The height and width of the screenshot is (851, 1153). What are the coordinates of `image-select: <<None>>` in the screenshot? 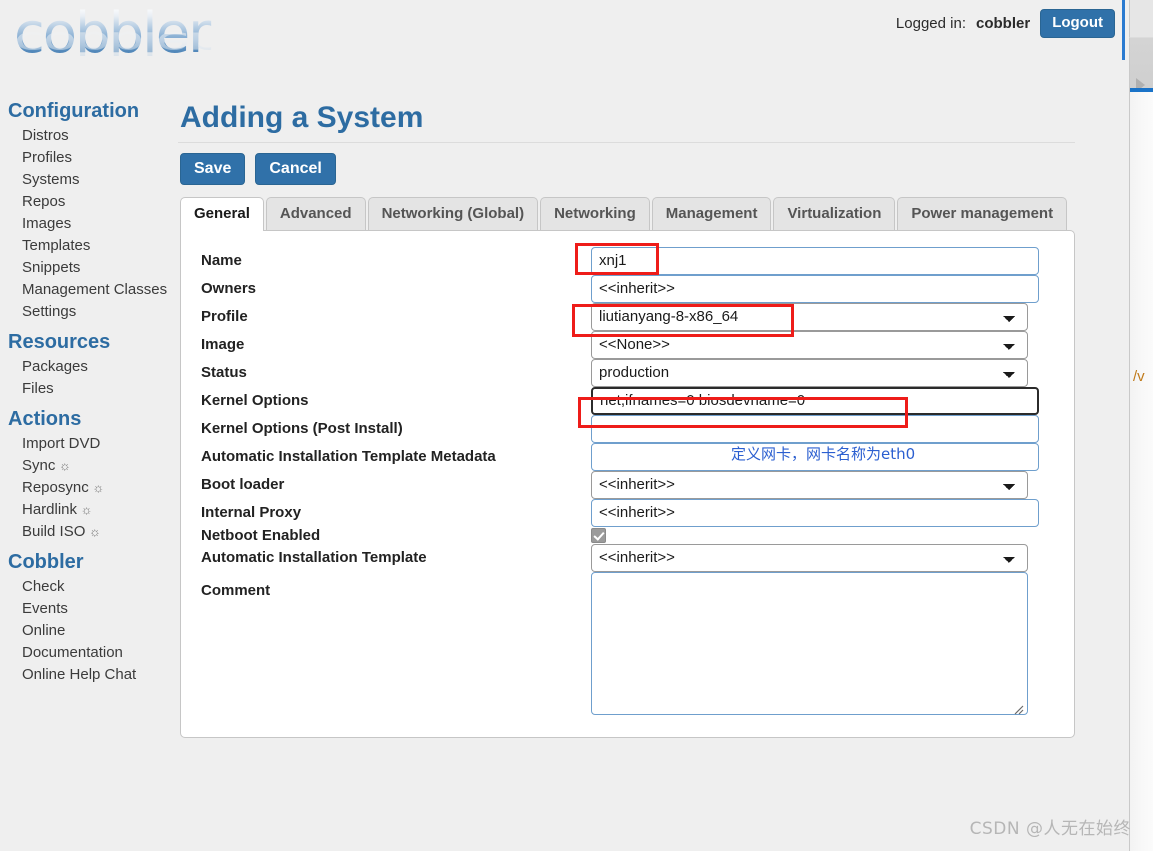 It's located at (809, 344).